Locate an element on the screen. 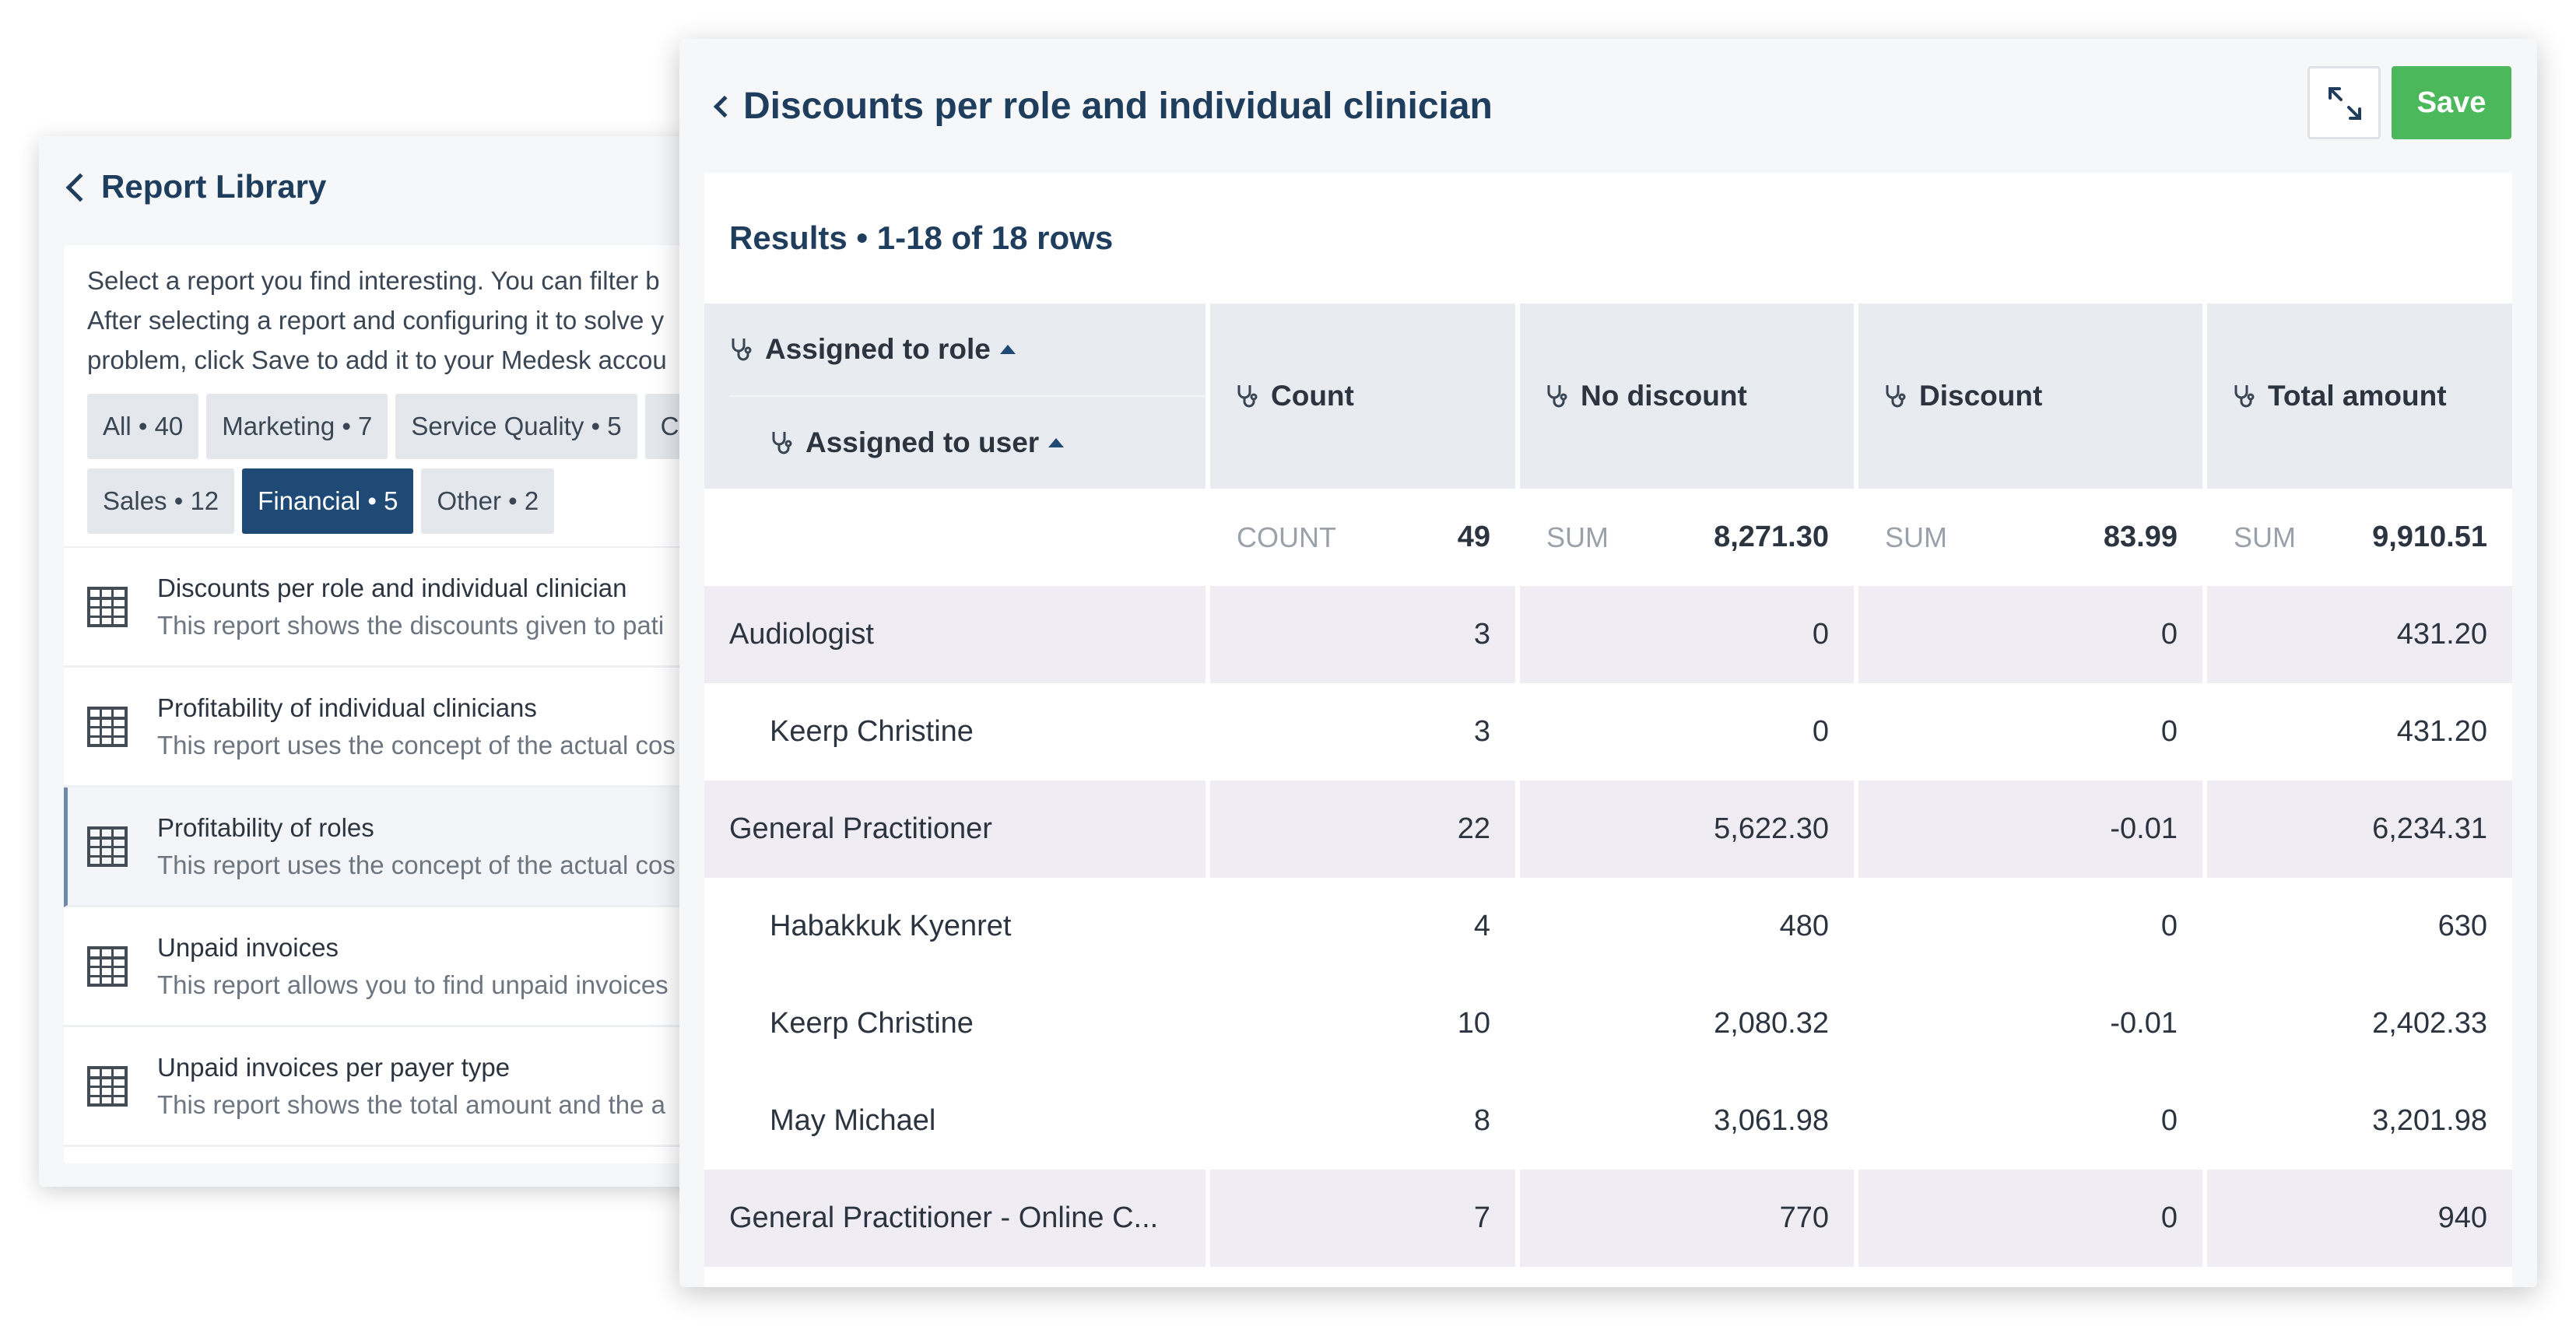 The image size is (2576, 1326). report-title: Profitability of roles is located at coordinates (266, 827).